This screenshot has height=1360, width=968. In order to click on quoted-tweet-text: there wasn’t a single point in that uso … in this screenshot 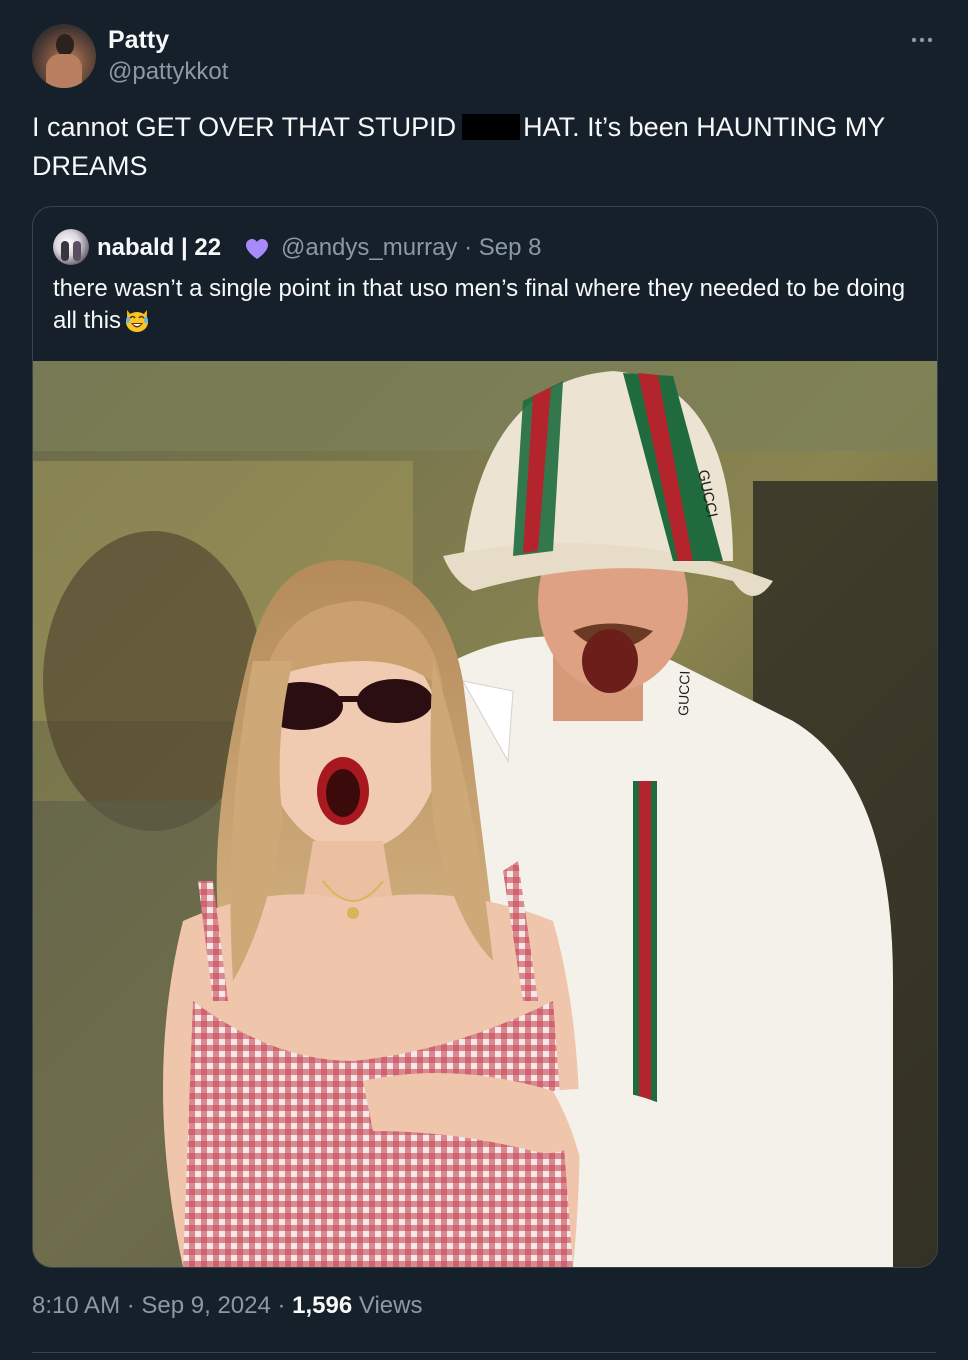, I will do `click(483, 305)`.